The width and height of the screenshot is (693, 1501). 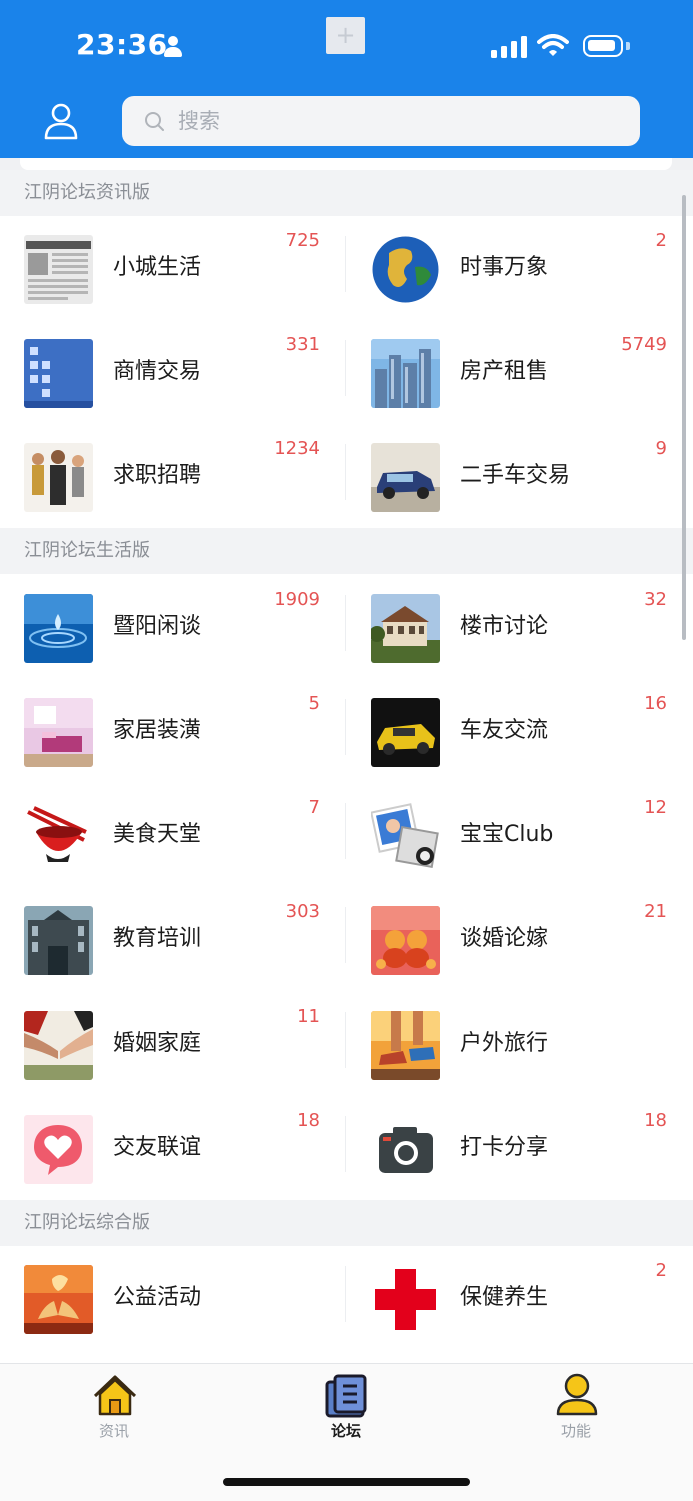 I want to click on post-count: 725, so click(x=302, y=240).